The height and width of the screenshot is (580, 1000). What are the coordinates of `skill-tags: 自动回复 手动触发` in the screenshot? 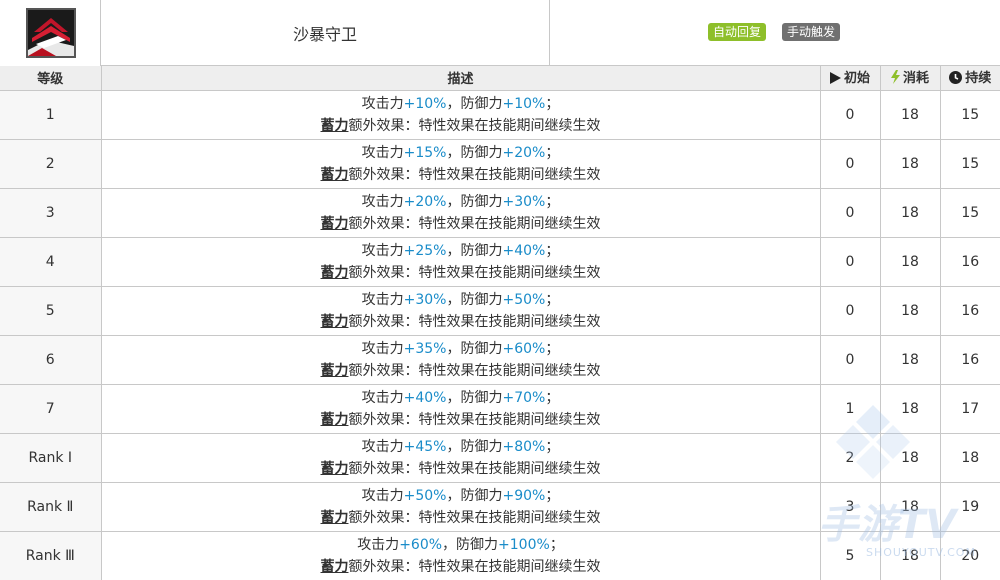 It's located at (775, 33).